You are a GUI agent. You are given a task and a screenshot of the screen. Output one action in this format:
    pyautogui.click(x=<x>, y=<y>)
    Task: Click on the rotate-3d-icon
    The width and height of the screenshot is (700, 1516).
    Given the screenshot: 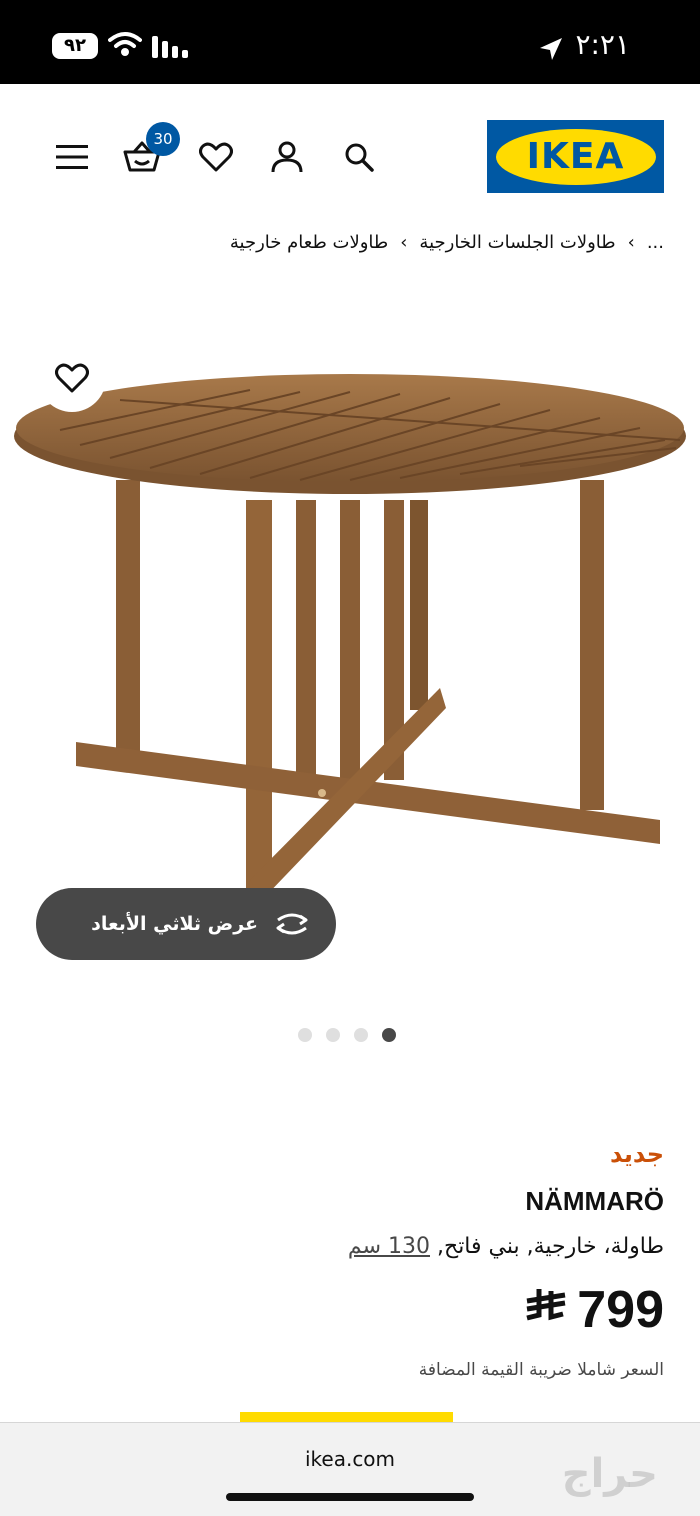 What is the action you would take?
    pyautogui.click(x=292, y=924)
    